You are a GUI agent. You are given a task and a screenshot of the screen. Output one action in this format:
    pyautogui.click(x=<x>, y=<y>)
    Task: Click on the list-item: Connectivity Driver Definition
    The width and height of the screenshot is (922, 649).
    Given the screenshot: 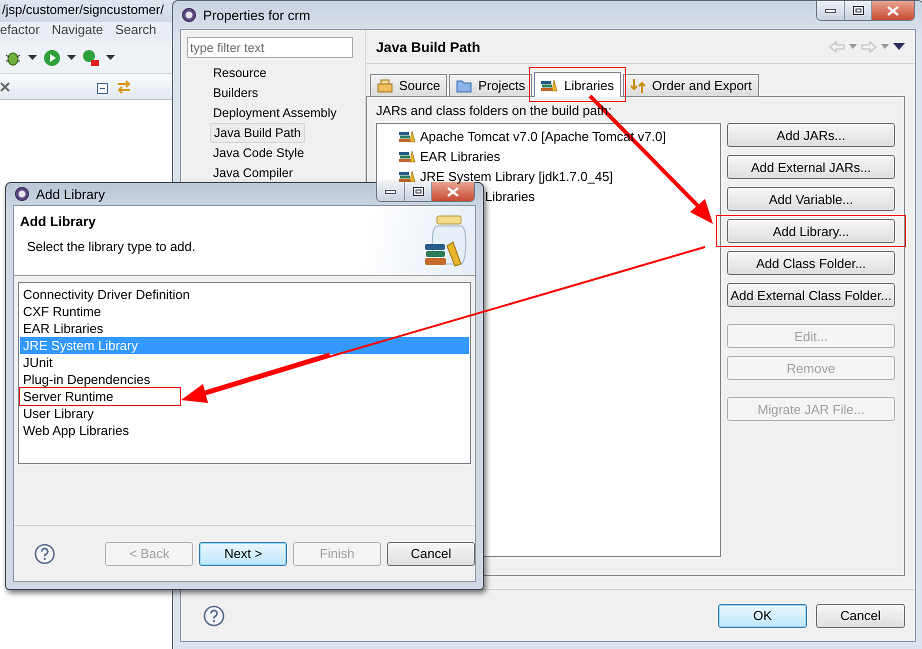 What is the action you would take?
    pyautogui.click(x=105, y=294)
    